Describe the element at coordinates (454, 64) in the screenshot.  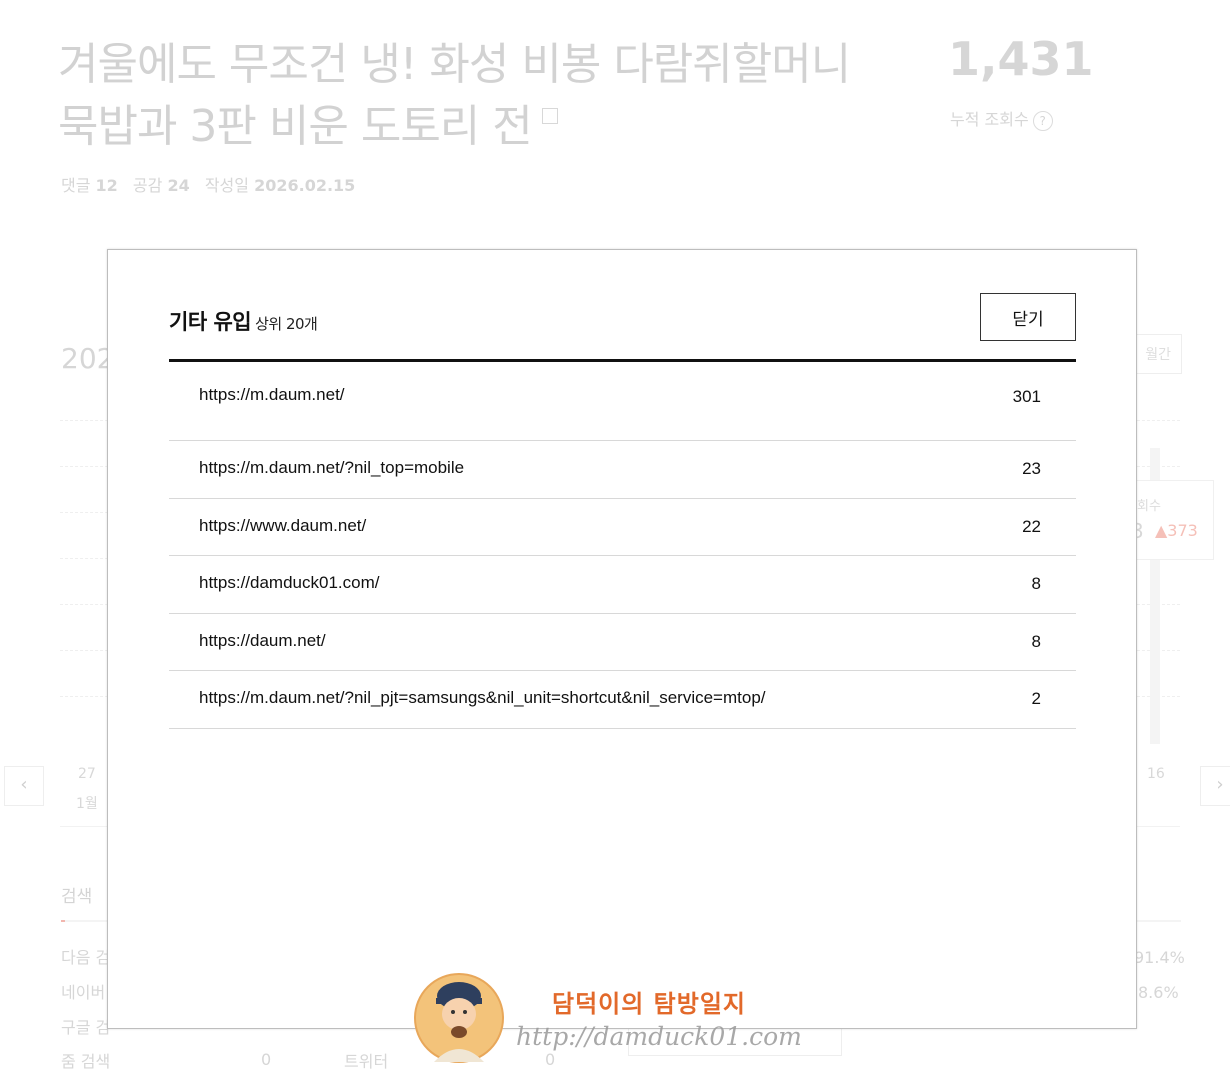
I see `post-title-line1: 겨울에도 무조건 냉! 화성 비봉 다람쥐할머니` at that location.